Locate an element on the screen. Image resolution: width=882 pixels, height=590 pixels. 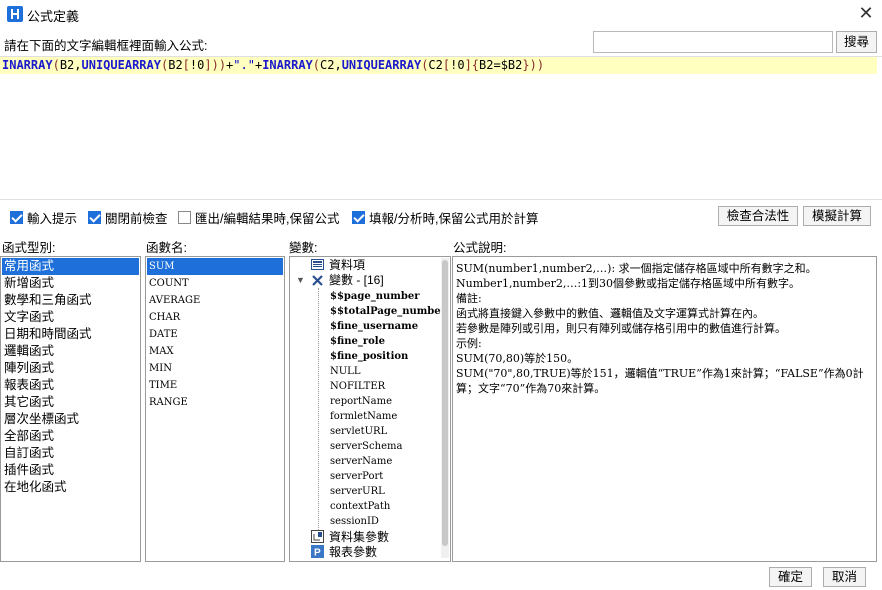
description-line: 函式將直接鍵入參數中的數值、邏輯值及文字運算式計算在內。 is located at coordinates (610, 313).